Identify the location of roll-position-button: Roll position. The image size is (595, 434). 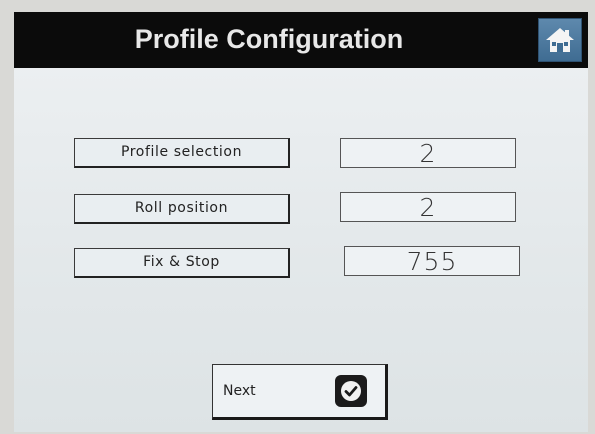
(182, 209).